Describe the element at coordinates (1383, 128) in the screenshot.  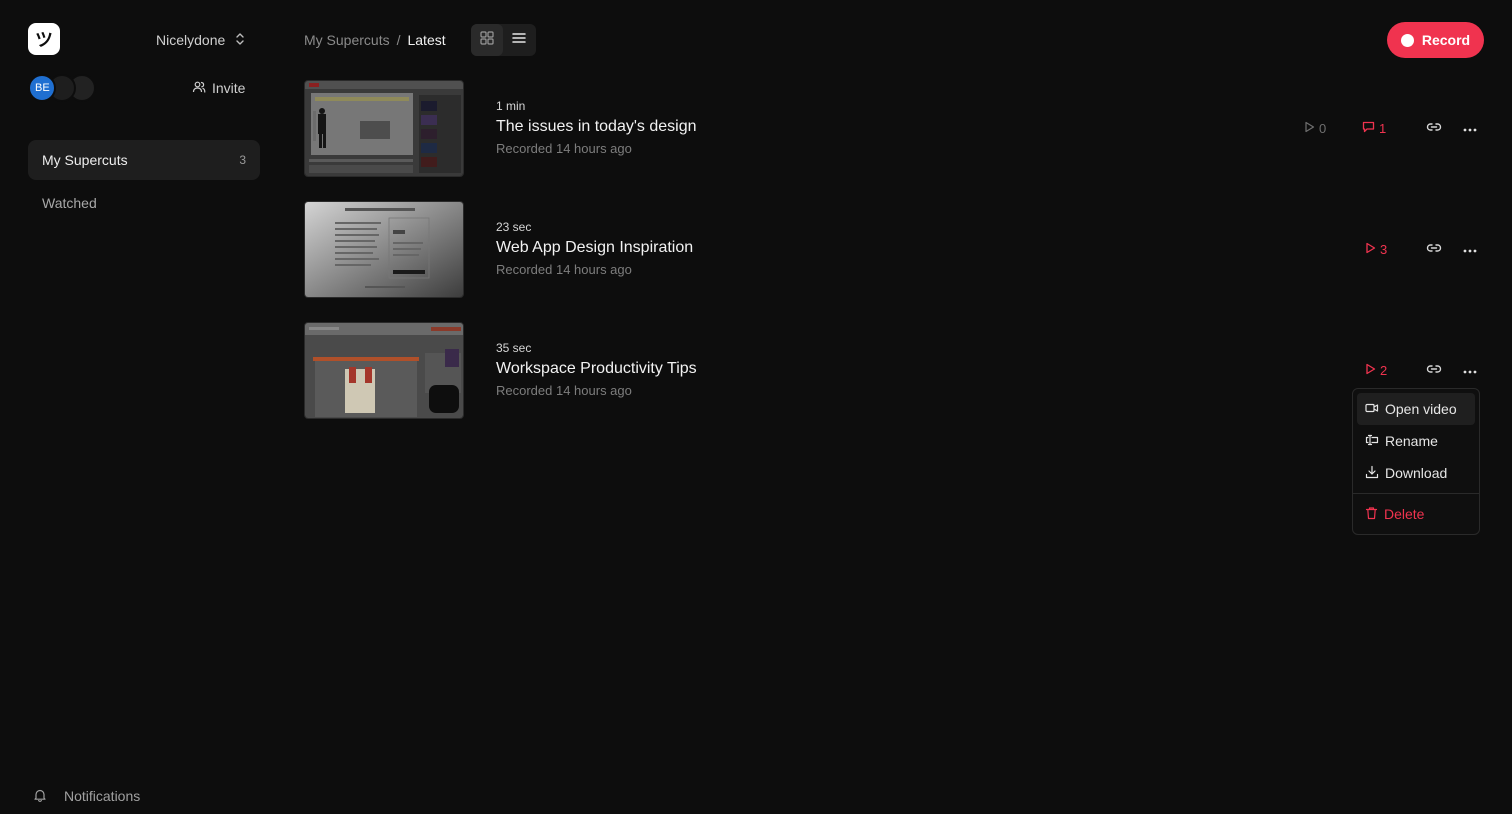
I see `comments-value: 1` at that location.